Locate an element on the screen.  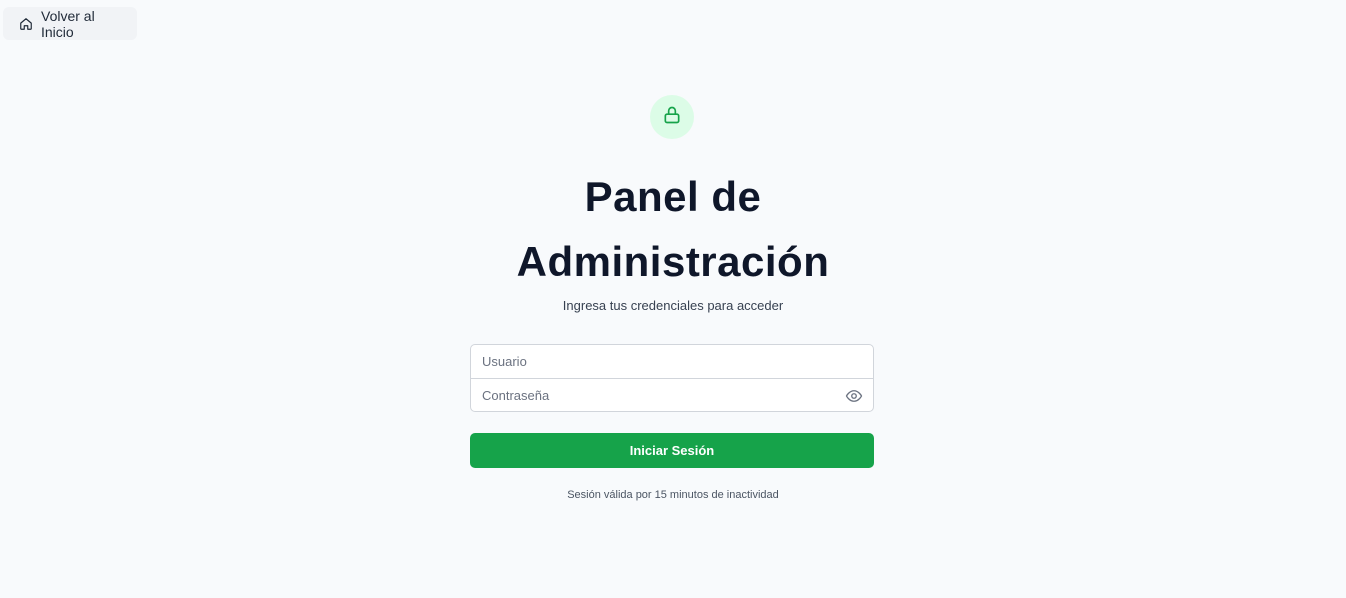
username-input is located at coordinates (672, 361).